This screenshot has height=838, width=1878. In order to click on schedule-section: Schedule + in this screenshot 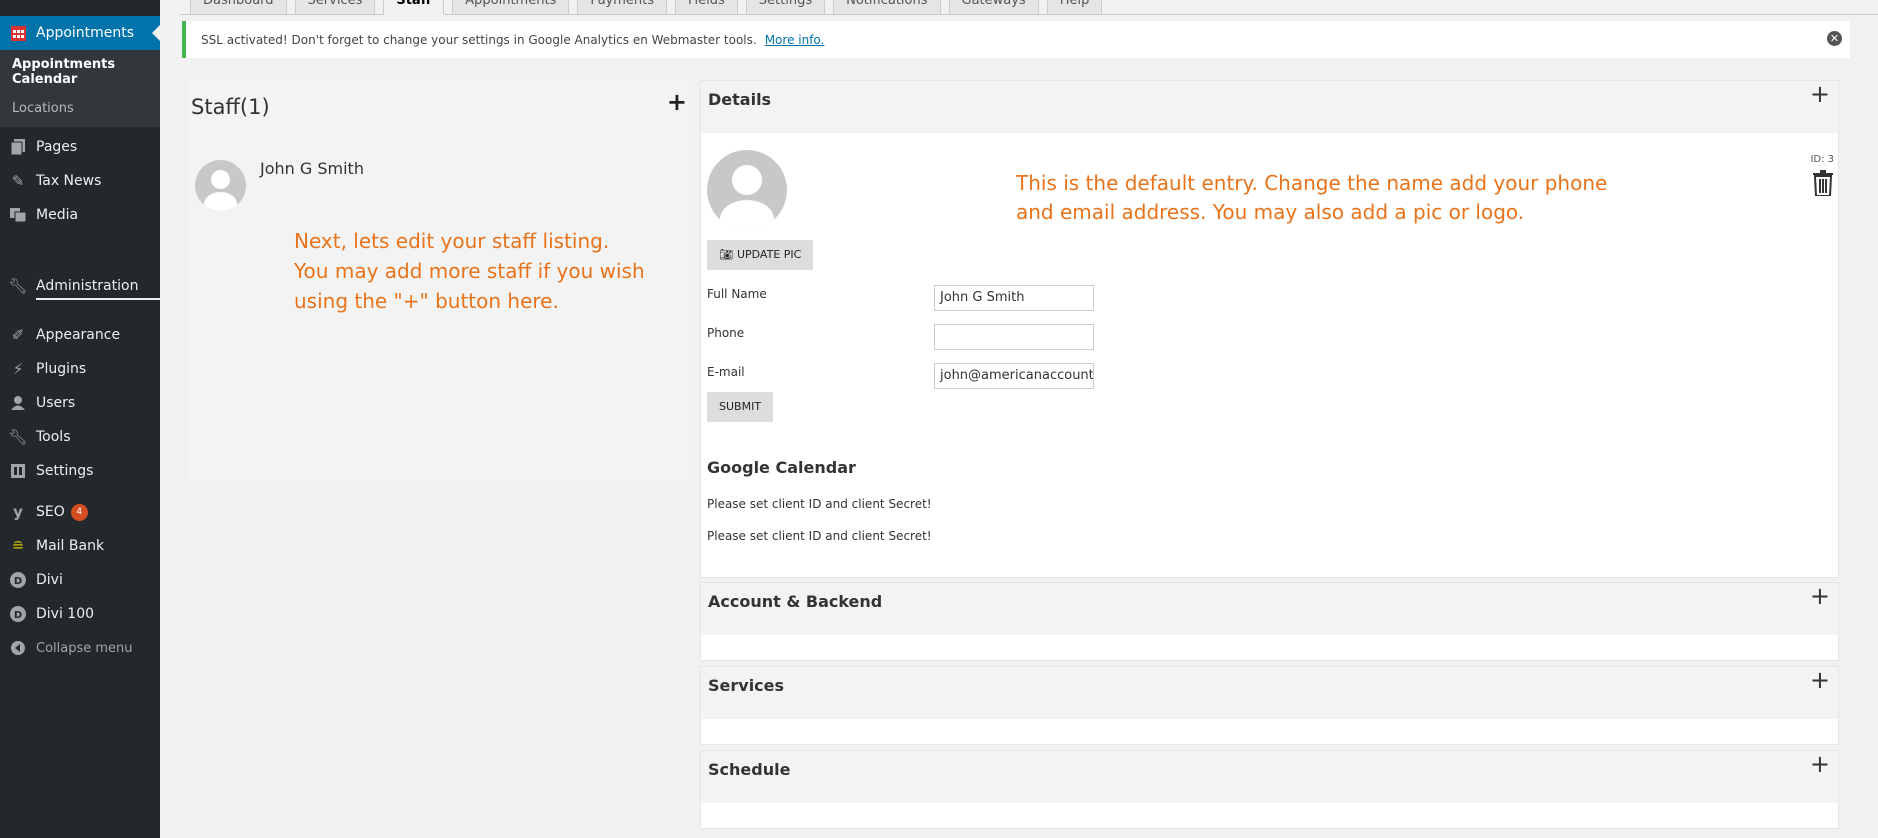, I will do `click(1269, 789)`.